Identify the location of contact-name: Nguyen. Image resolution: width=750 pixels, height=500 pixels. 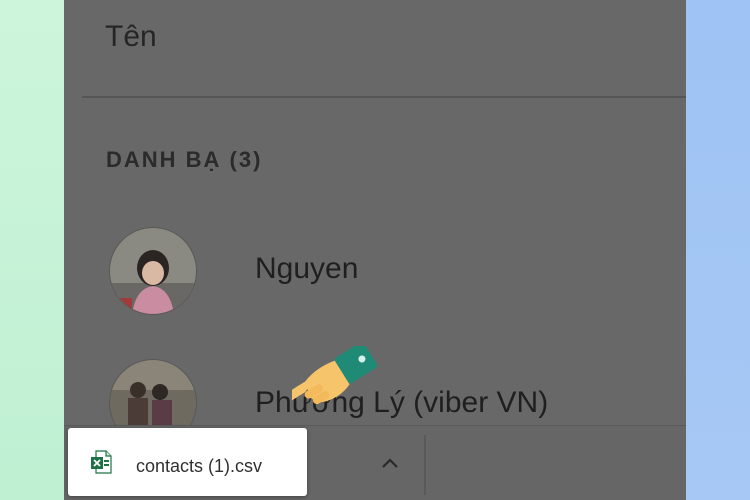
(306, 269).